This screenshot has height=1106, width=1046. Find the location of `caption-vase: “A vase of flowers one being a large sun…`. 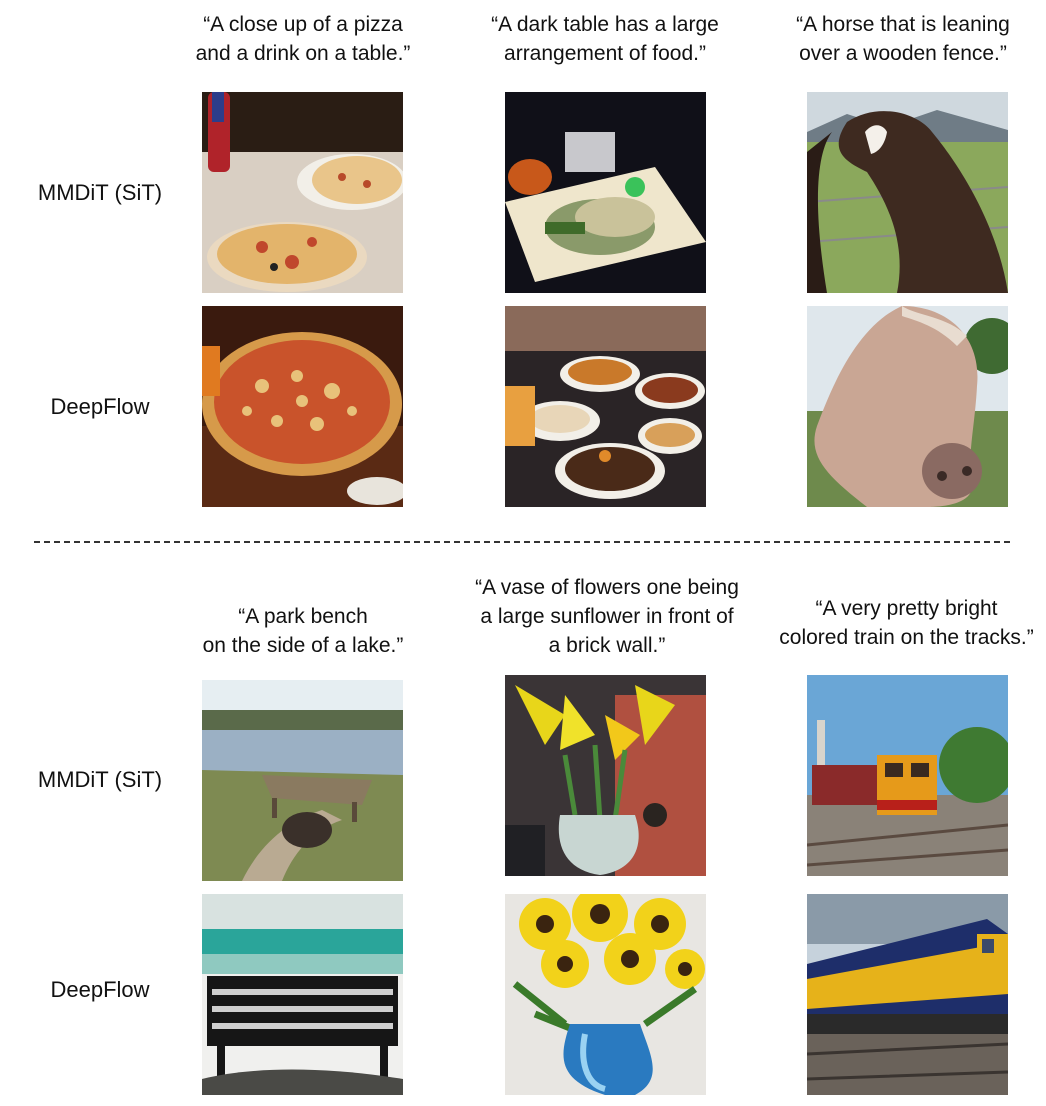

caption-vase: “A vase of flowers one being a large sun… is located at coordinates (607, 616).